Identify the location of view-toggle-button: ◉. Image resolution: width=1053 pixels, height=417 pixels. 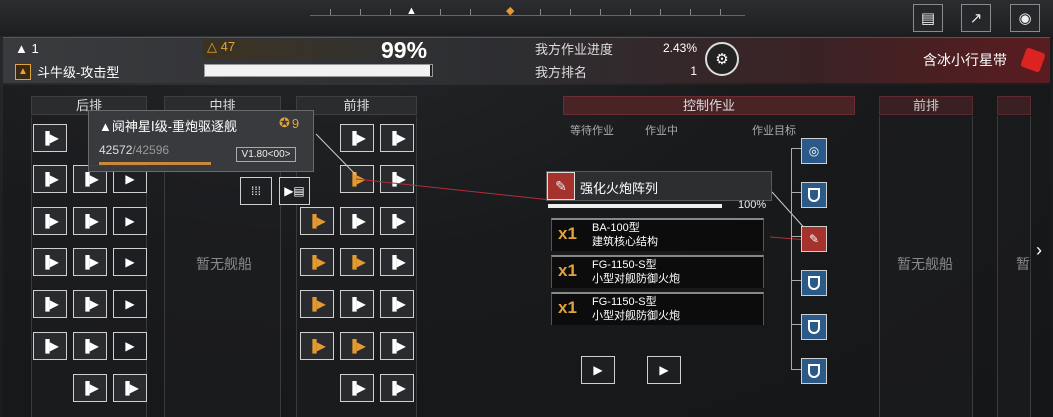
(1025, 18).